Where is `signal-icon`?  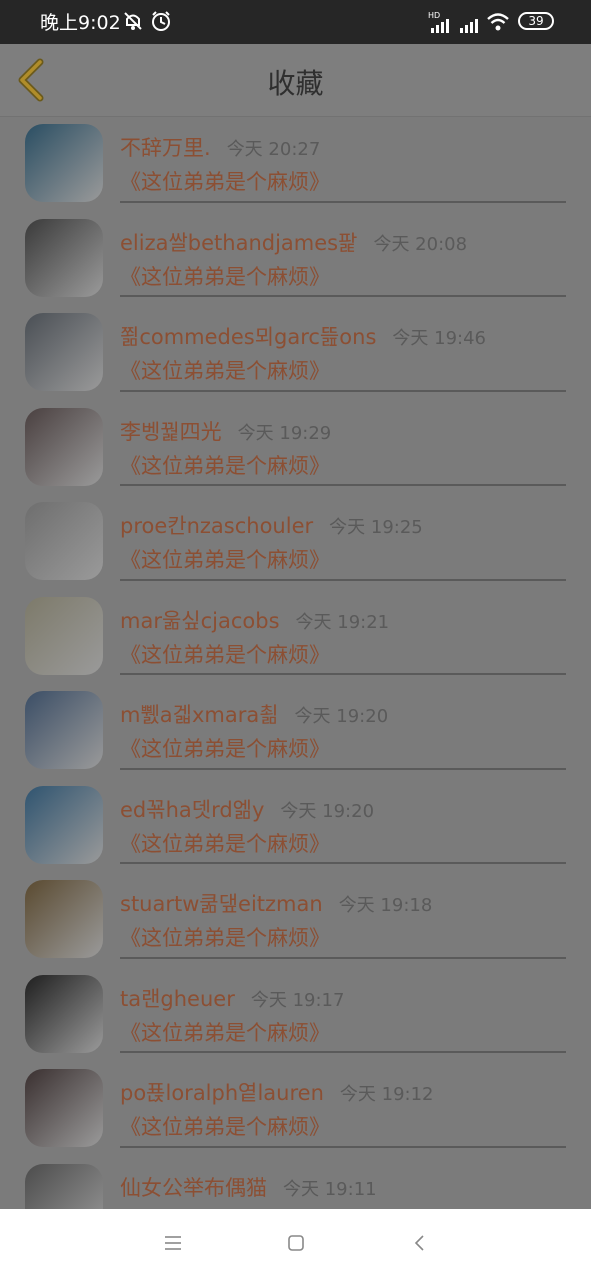 signal-icon is located at coordinates (469, 26).